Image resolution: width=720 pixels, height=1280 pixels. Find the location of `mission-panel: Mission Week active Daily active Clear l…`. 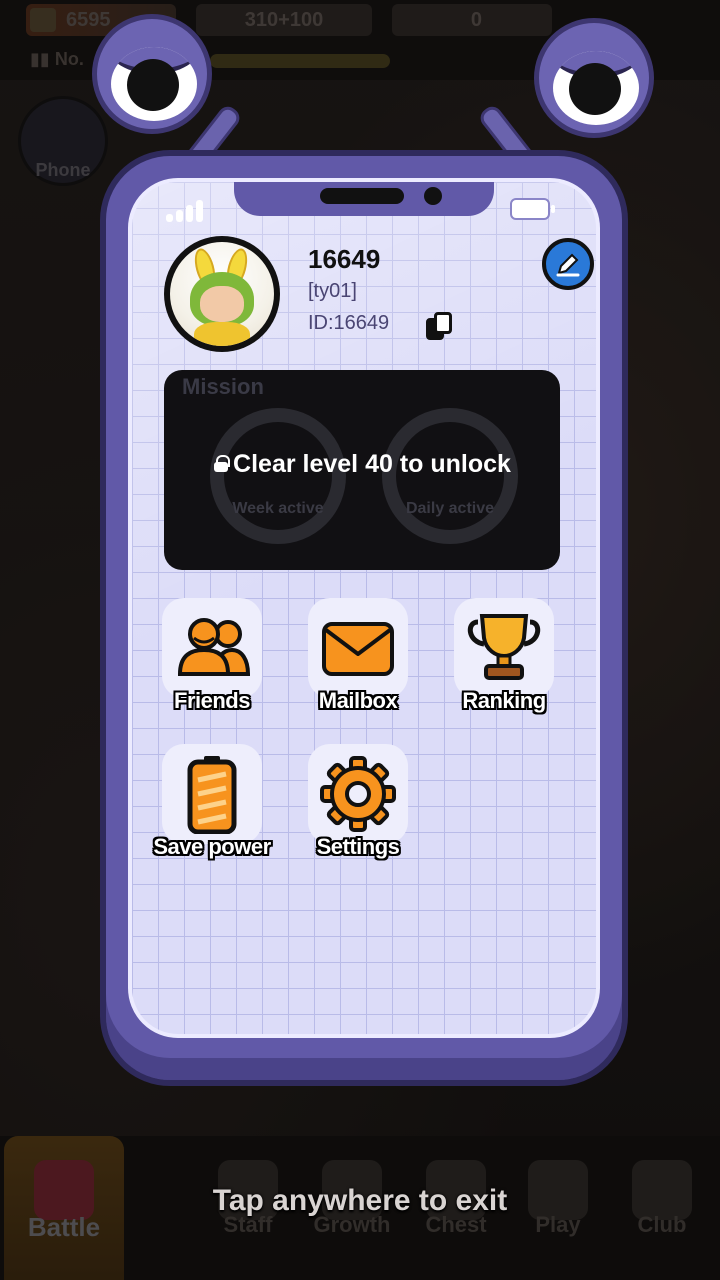

mission-panel: Mission Week active Daily active Clear l… is located at coordinates (362, 470).